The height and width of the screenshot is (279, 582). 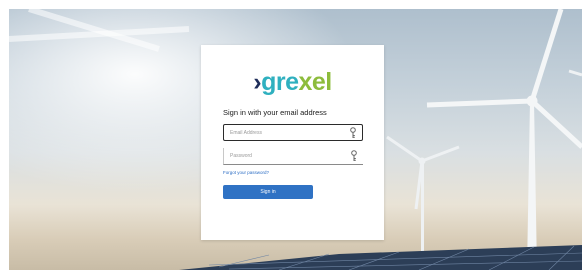 I want to click on password-field, so click(x=293, y=156).